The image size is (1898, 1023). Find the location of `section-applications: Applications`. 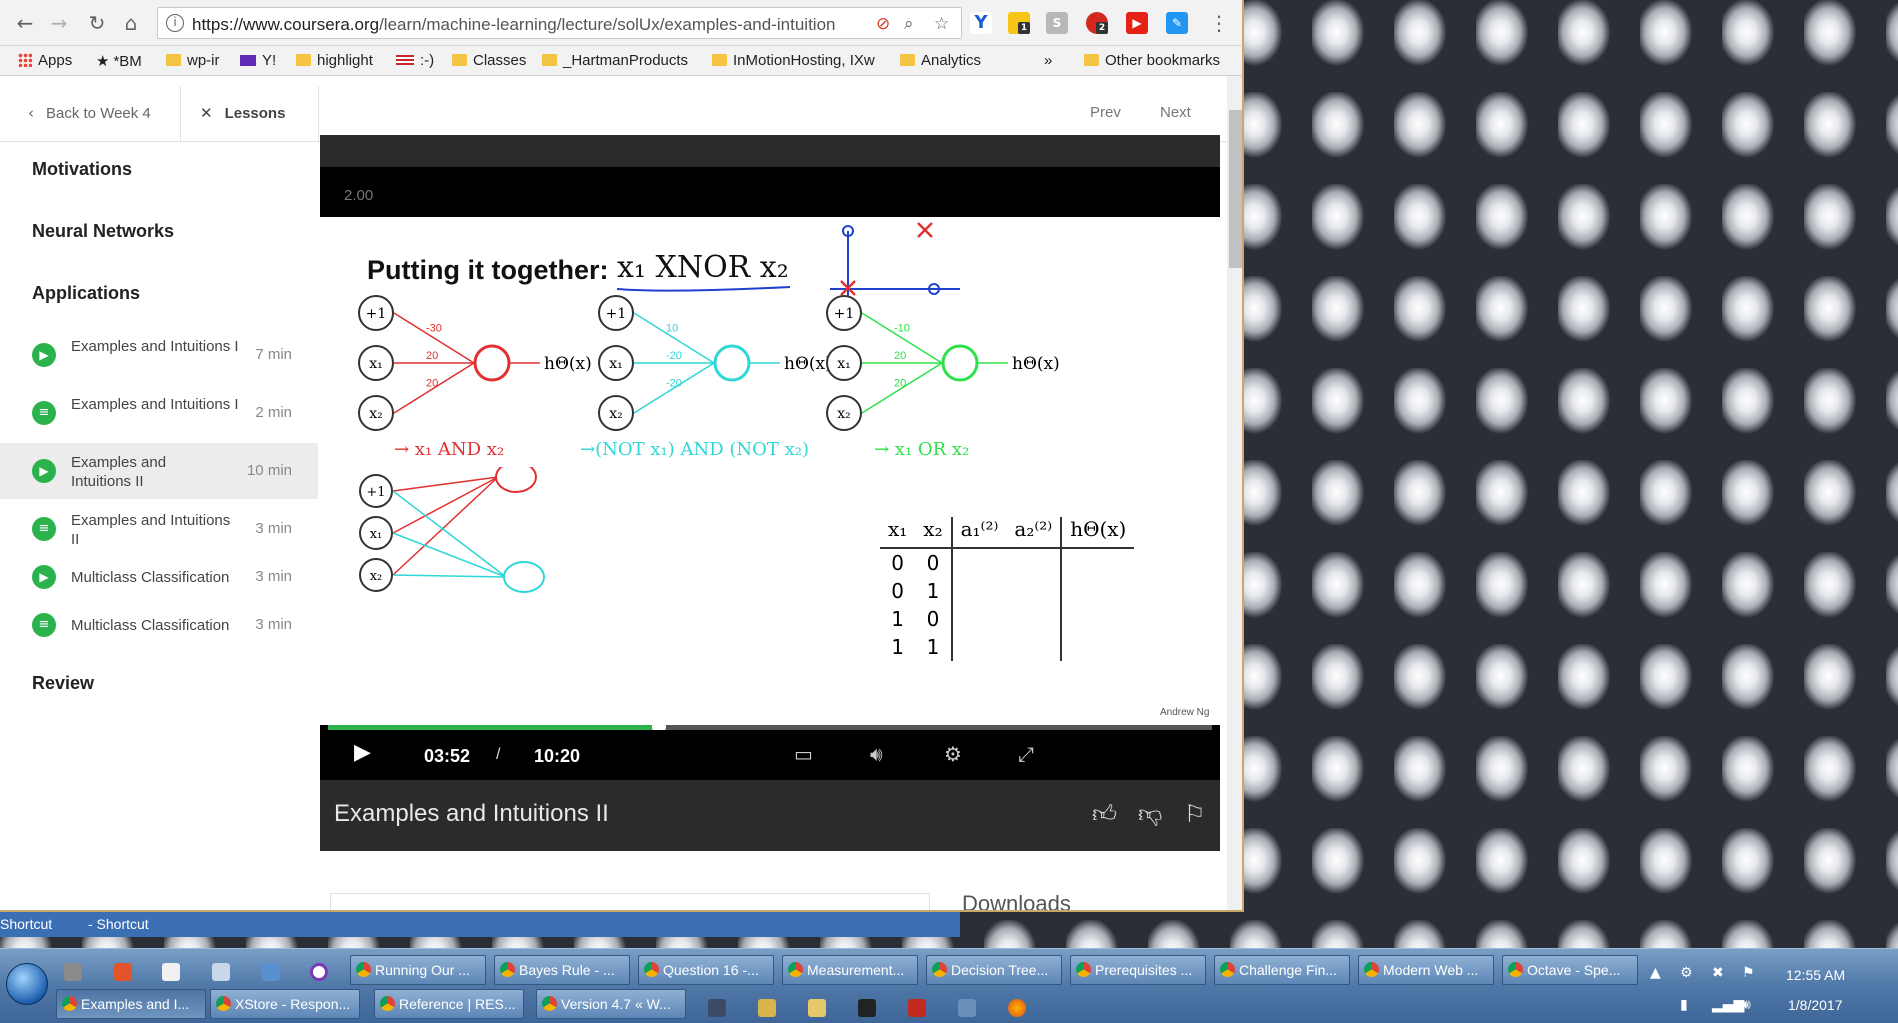

section-applications: Applications is located at coordinates (86, 293).